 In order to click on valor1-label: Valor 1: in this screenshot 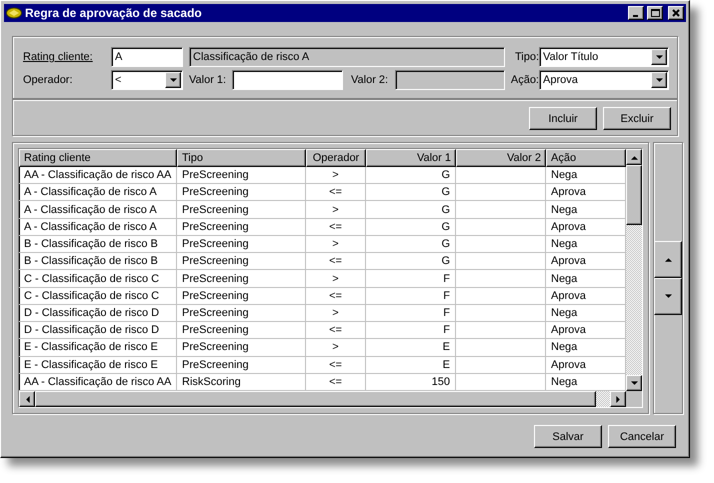, I will do `click(207, 80)`.